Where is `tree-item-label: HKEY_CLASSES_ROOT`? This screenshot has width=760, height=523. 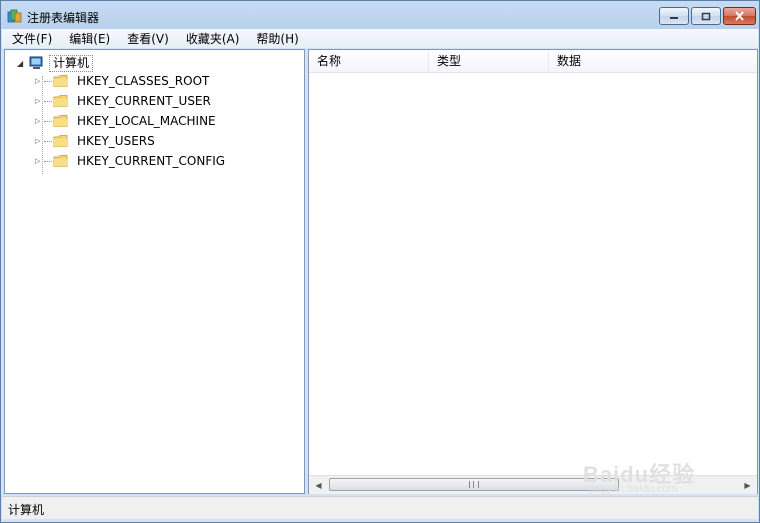
tree-item-label: HKEY_CLASSES_ROOT is located at coordinates (143, 80).